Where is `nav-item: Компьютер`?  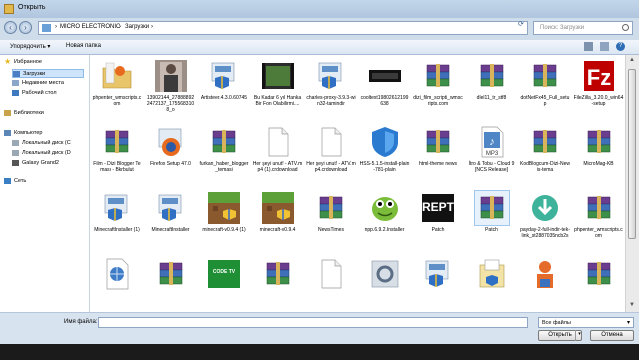
nav-item: Компьютер is located at coordinates (43, 133).